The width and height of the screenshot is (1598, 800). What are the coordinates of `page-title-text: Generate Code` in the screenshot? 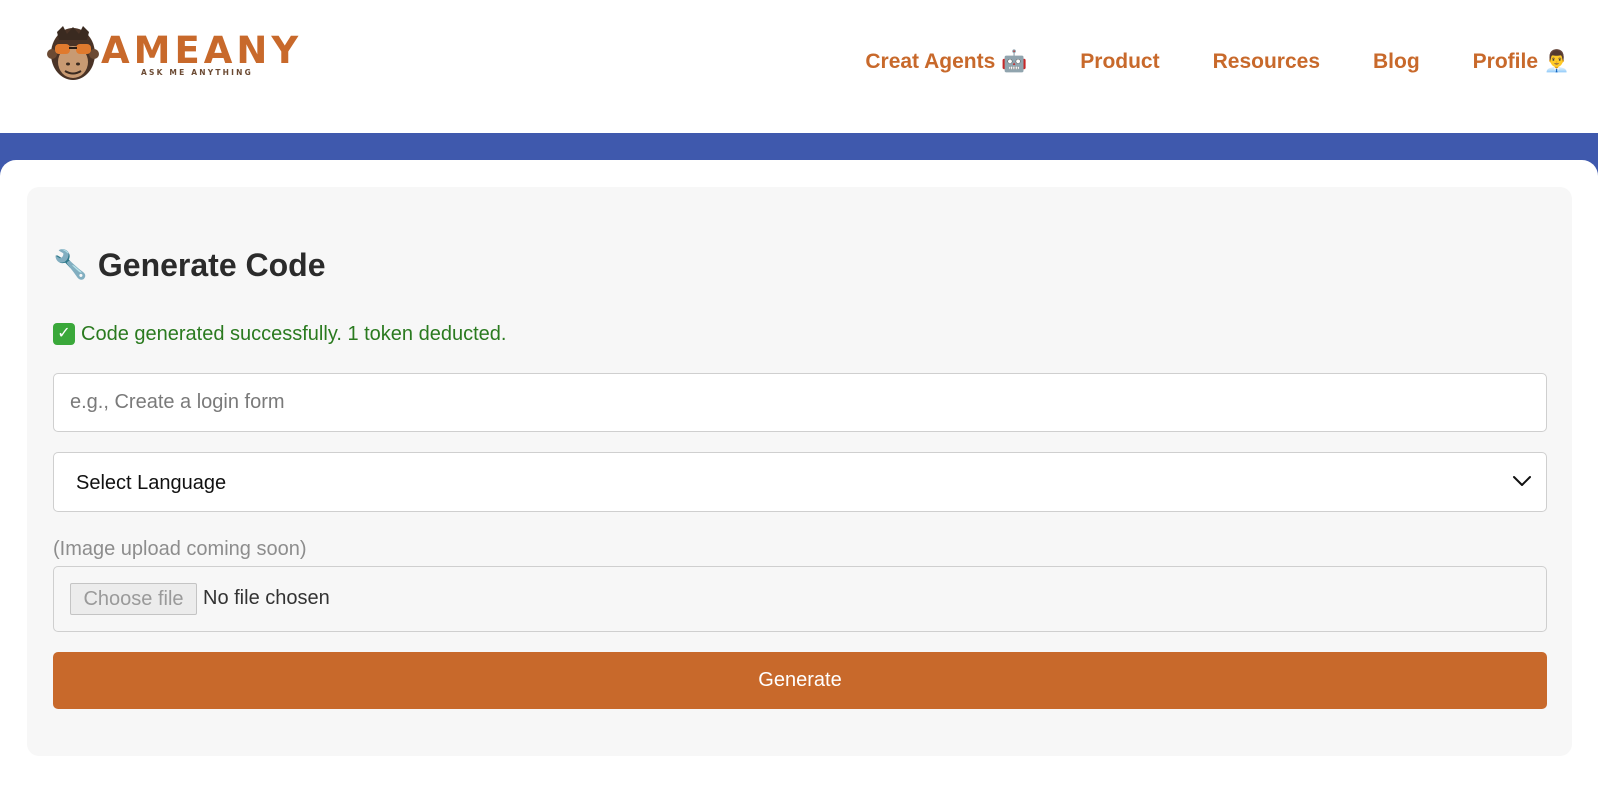 It's located at (211, 265).